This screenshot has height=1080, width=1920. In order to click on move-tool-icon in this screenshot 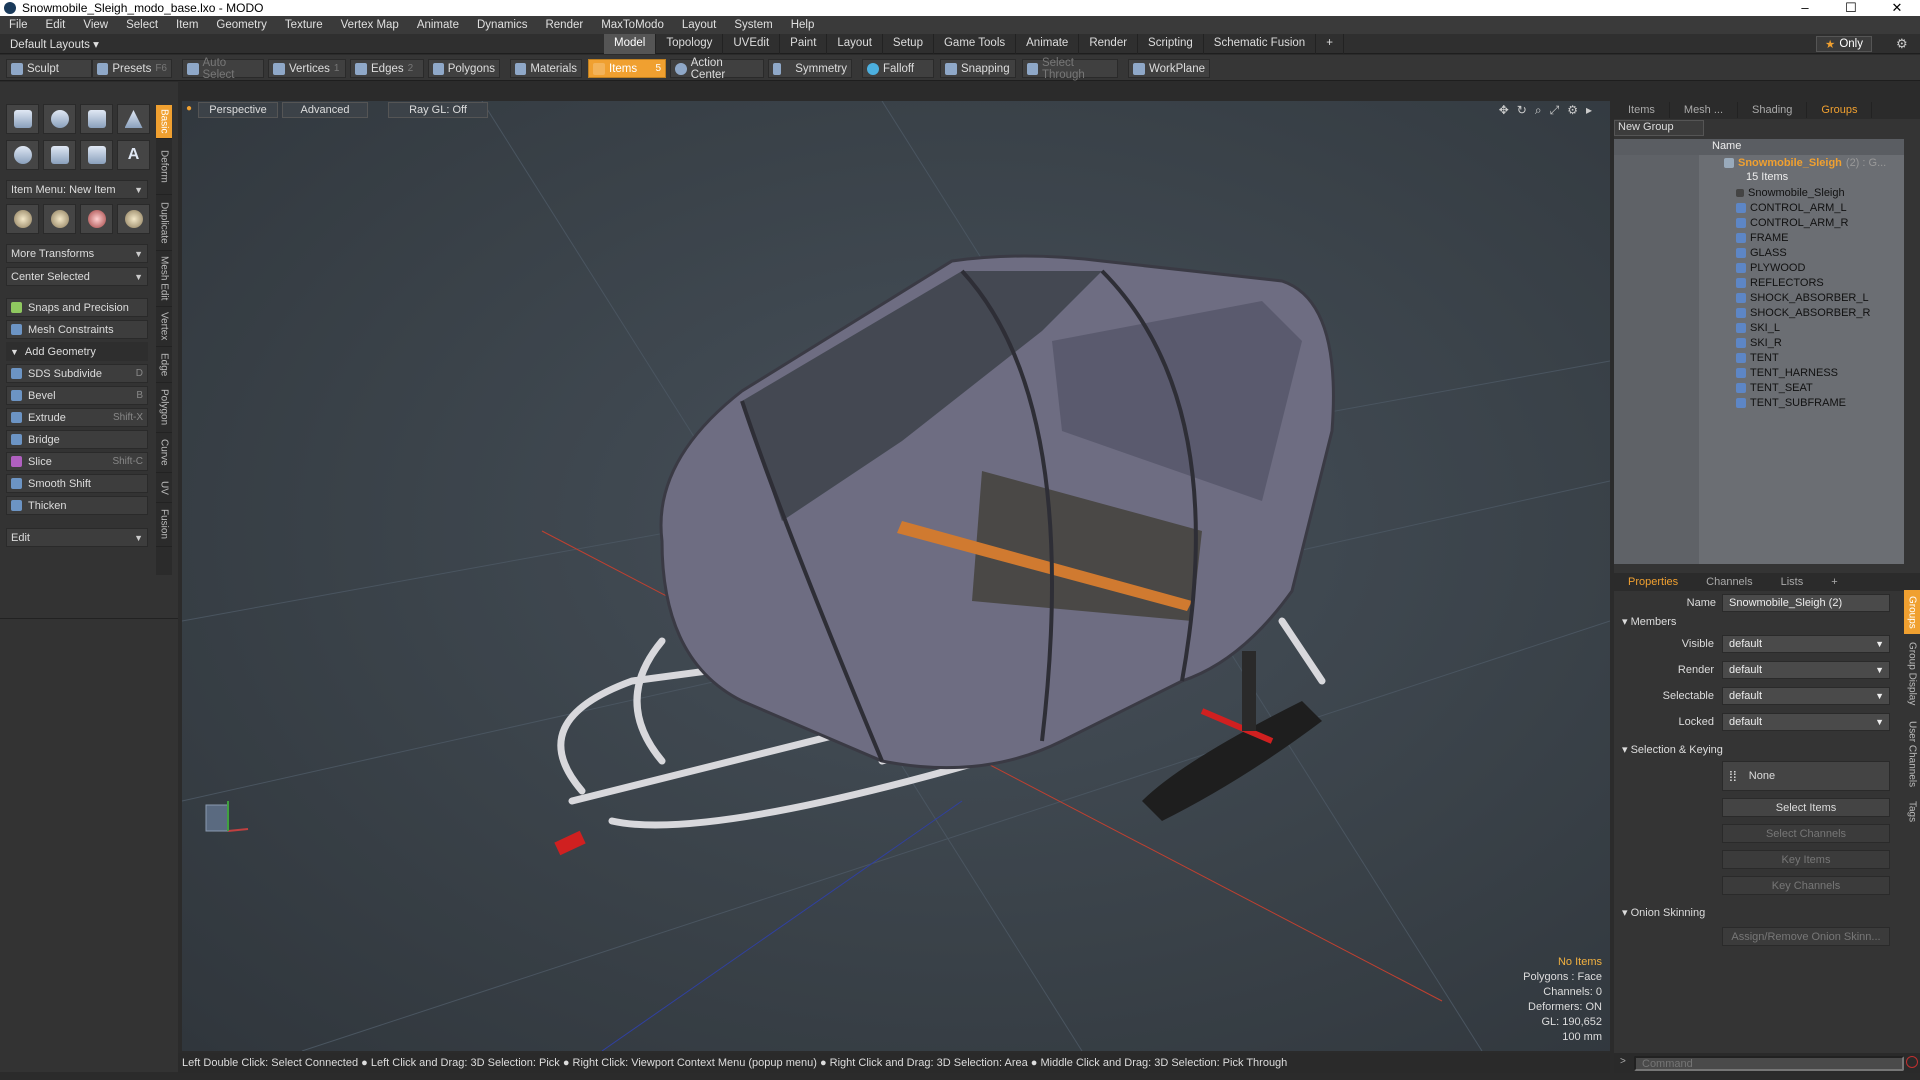, I will do `click(22, 219)`.